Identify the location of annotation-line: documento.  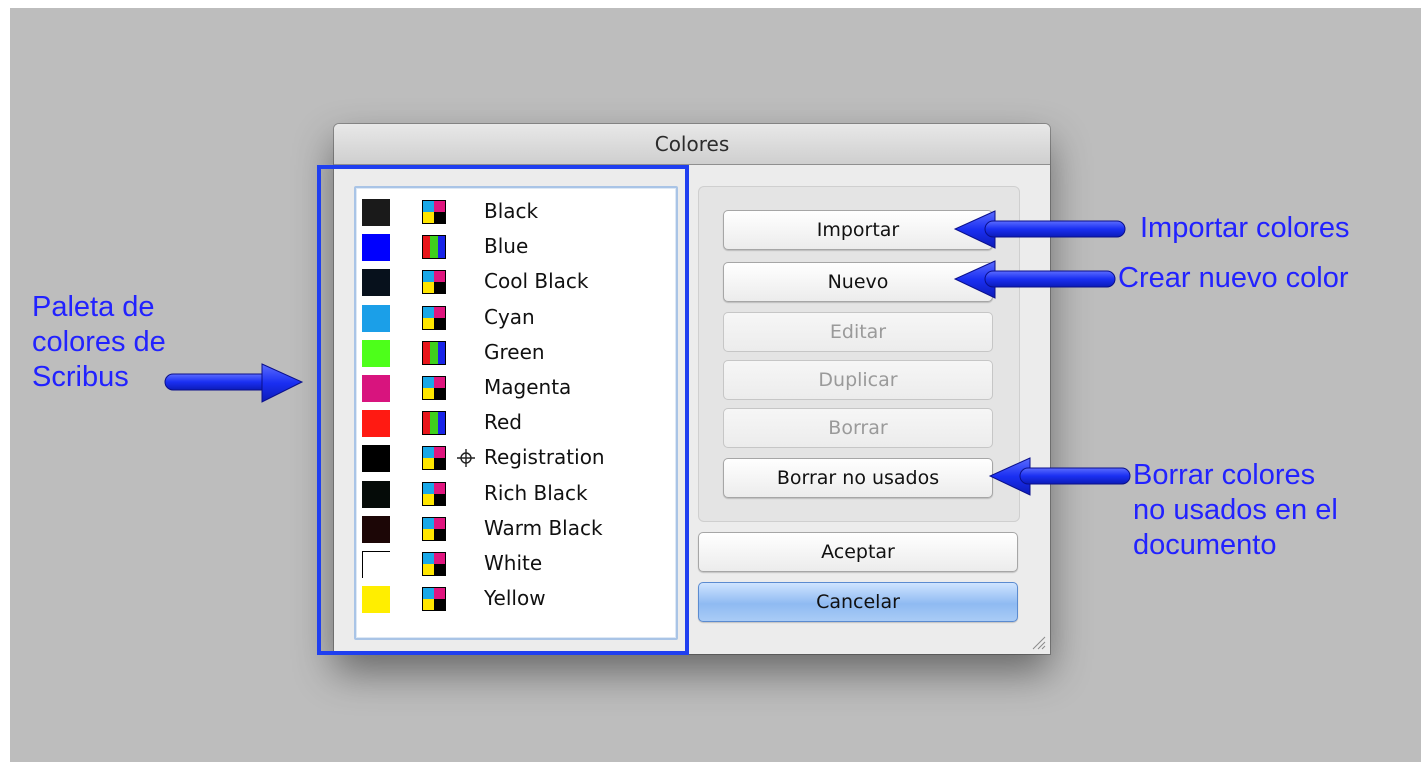
(1205, 545).